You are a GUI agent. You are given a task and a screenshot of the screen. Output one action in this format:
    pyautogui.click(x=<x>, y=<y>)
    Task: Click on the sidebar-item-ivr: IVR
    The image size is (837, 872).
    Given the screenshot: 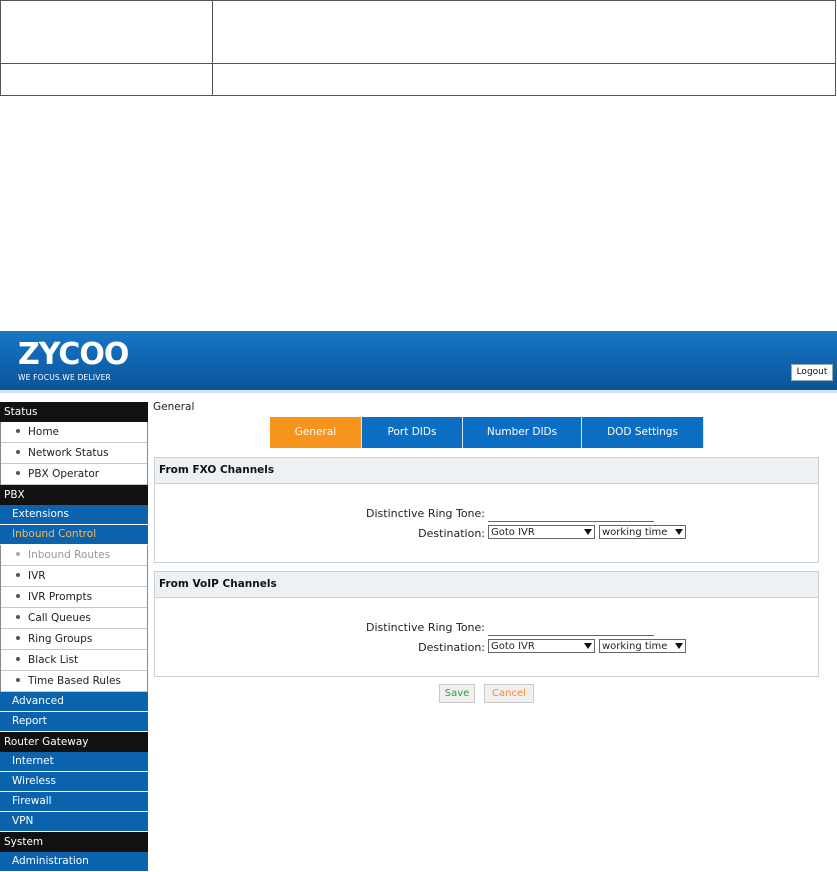 What is the action you would take?
    pyautogui.click(x=74, y=576)
    